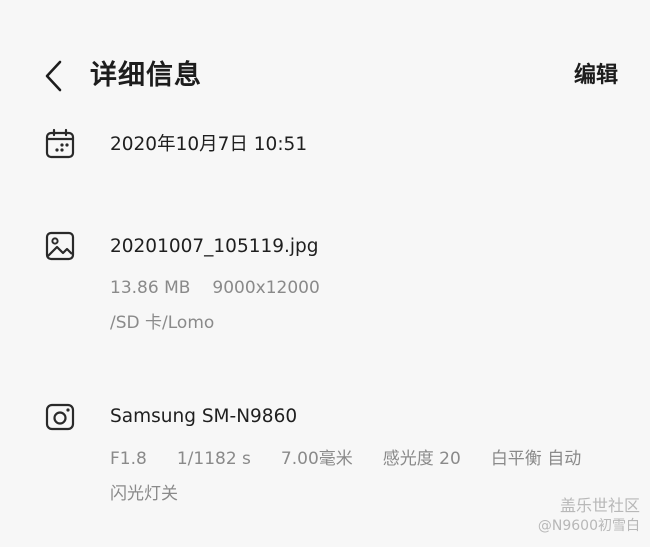 Image resolution: width=650 pixels, height=547 pixels. Describe the element at coordinates (599, 505) in the screenshot. I see `watermark-brand: 盖乐世社区` at that location.